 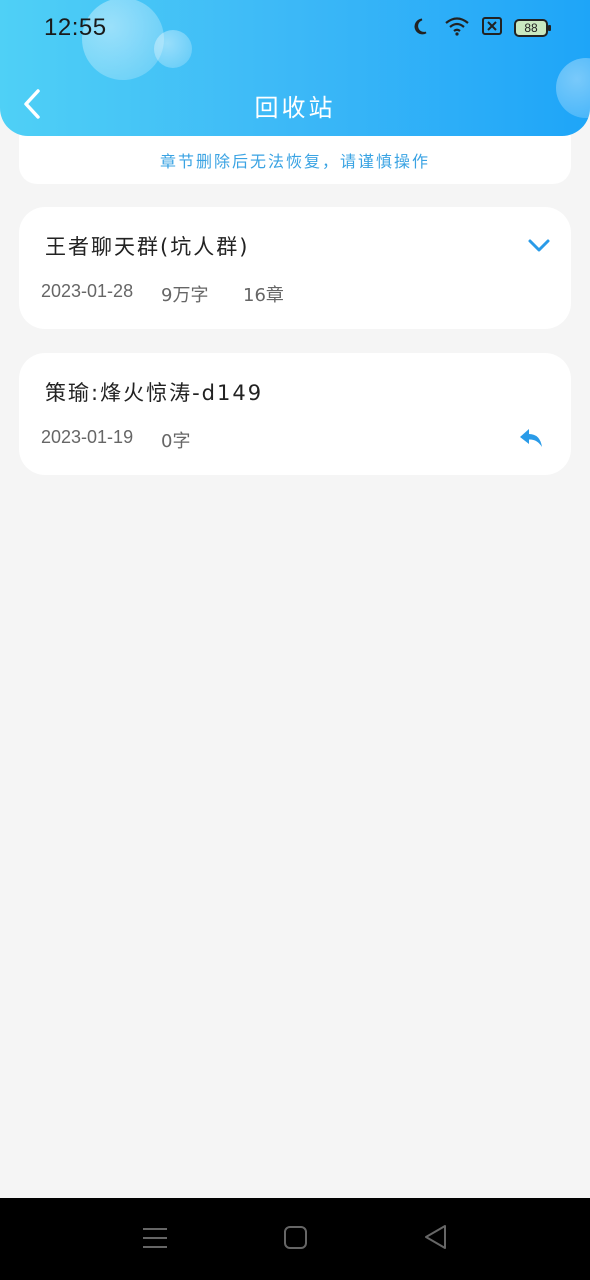 I want to click on item-meta: 2023-01-28 9万字 16章, so click(x=162, y=294).